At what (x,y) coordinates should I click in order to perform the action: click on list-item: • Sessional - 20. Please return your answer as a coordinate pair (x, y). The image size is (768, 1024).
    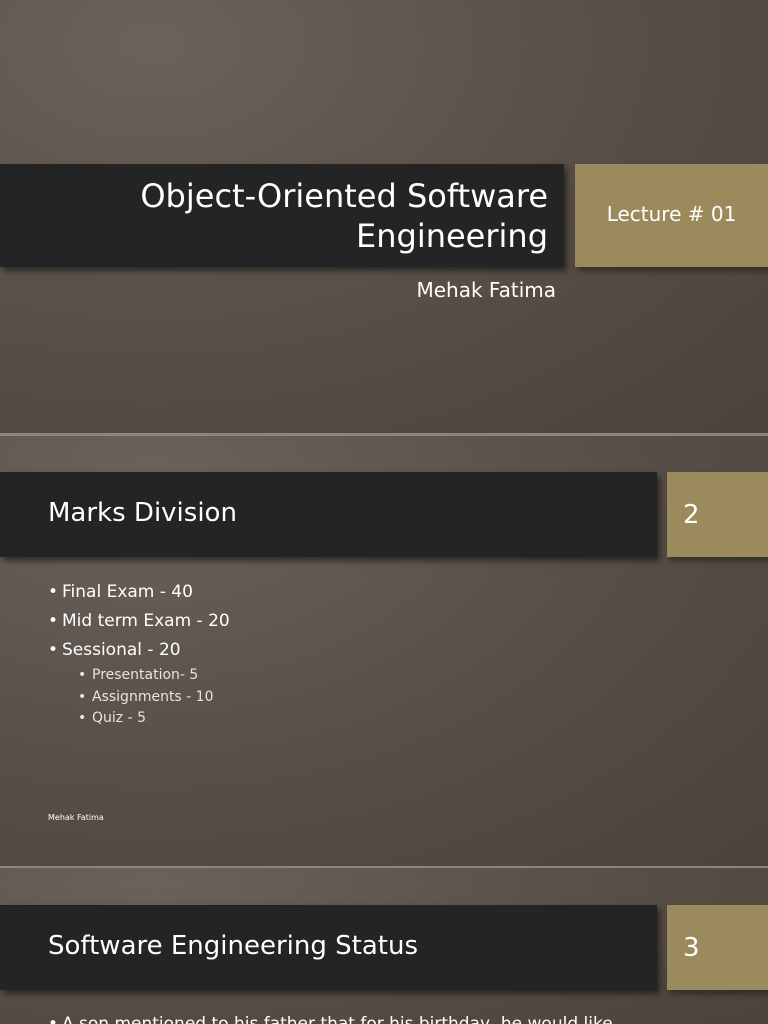
    Looking at the image, I should click on (114, 650).